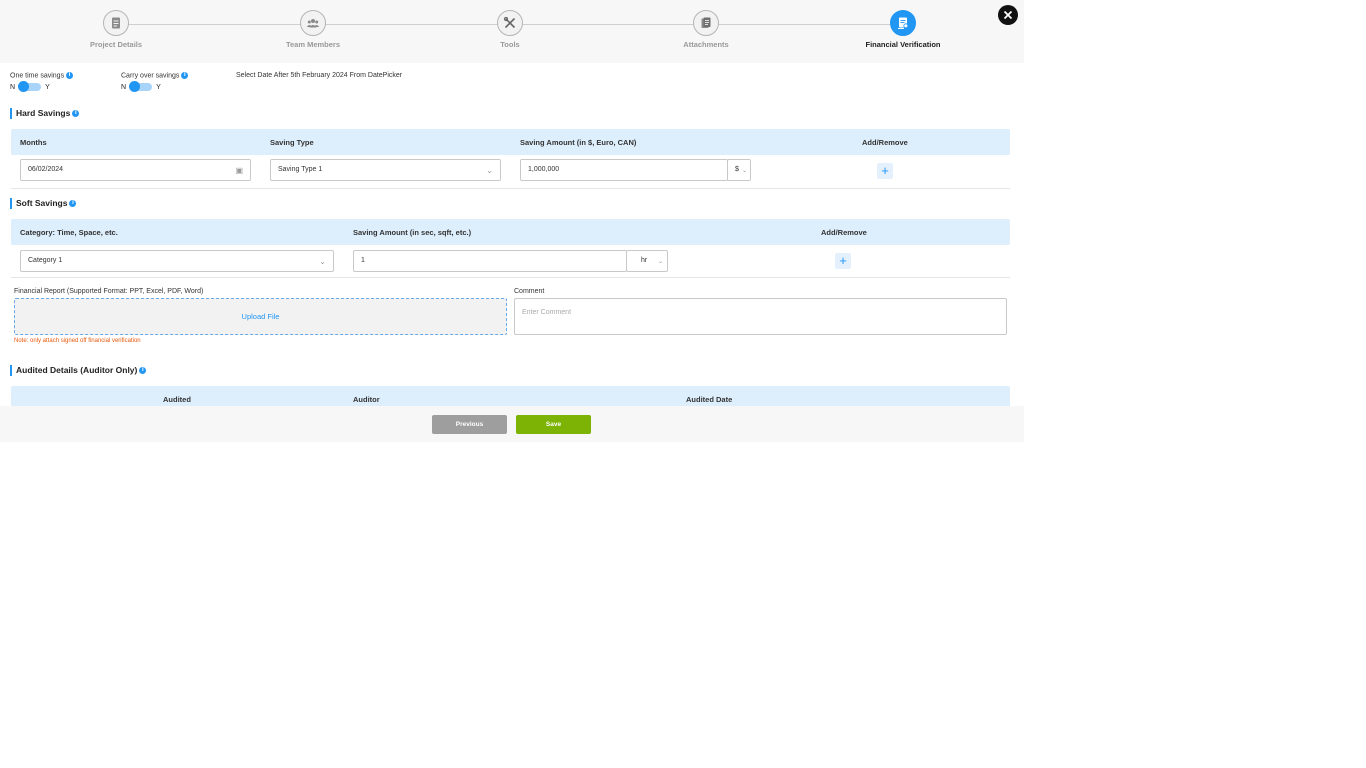  I want to click on one-time-savings-group: One time savings i N Y, so click(42, 82).